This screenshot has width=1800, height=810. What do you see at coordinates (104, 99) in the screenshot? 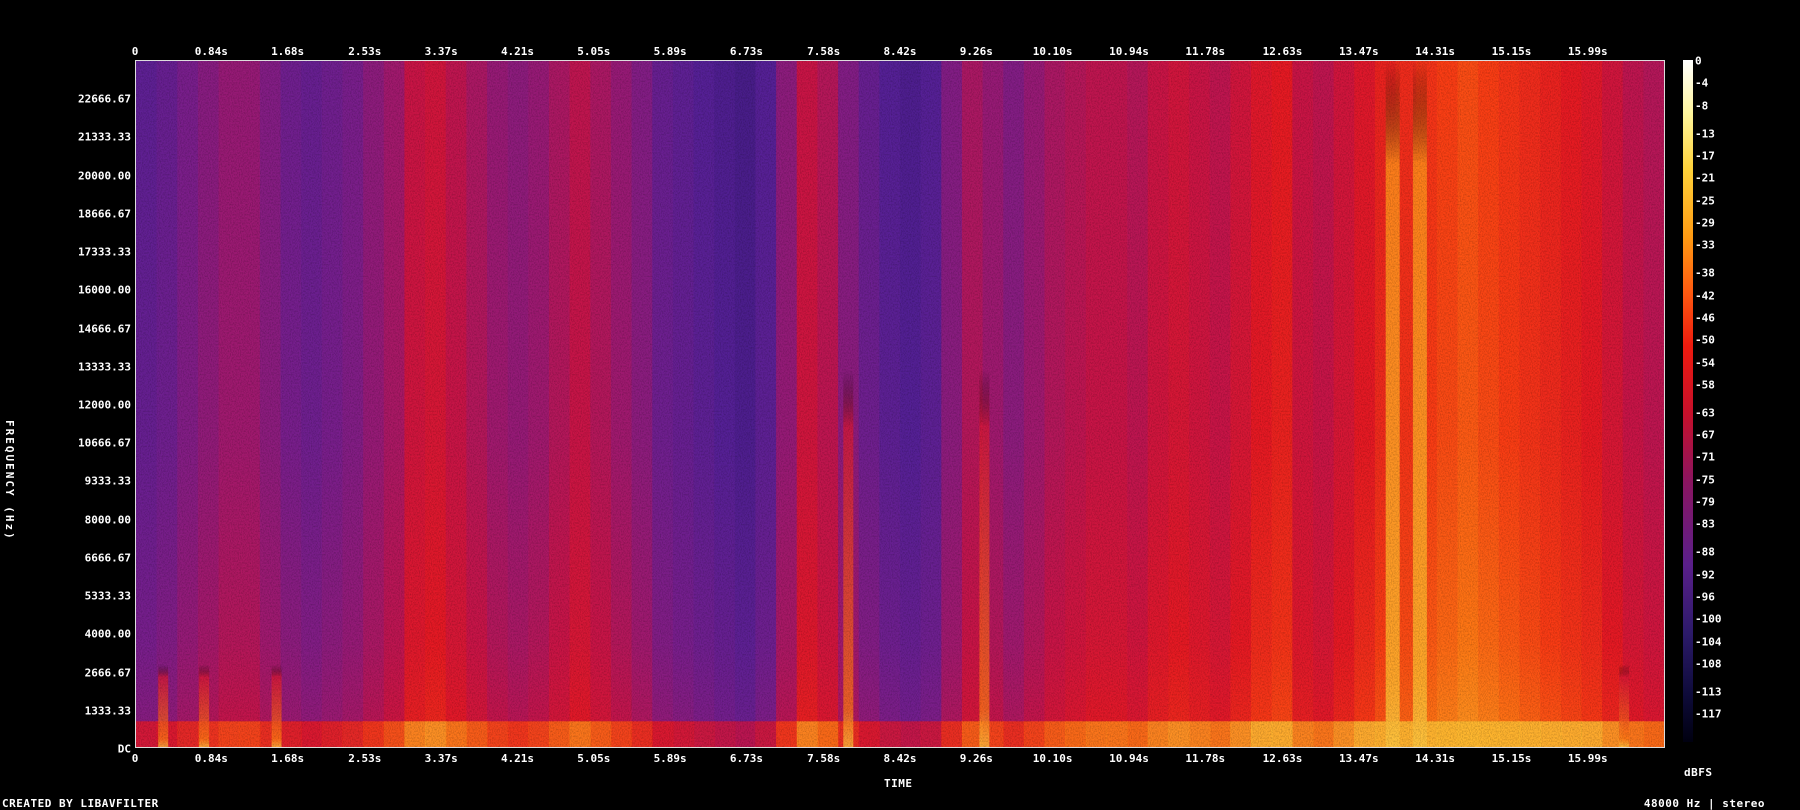
I see `y-tick: 22666.67` at bounding box center [104, 99].